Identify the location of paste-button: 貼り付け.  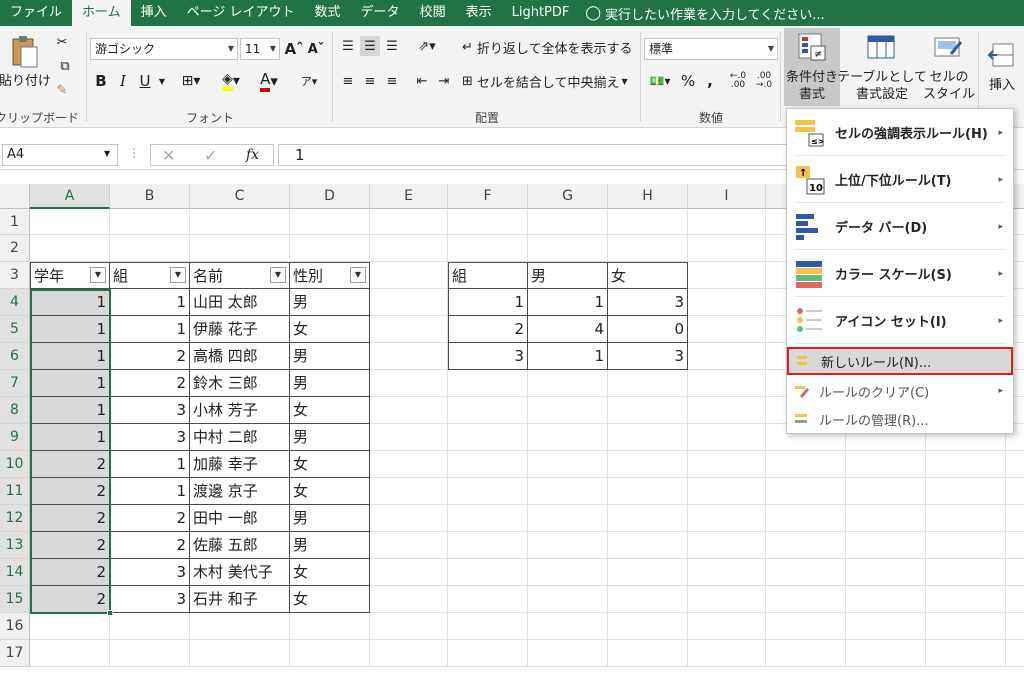
(25, 79).